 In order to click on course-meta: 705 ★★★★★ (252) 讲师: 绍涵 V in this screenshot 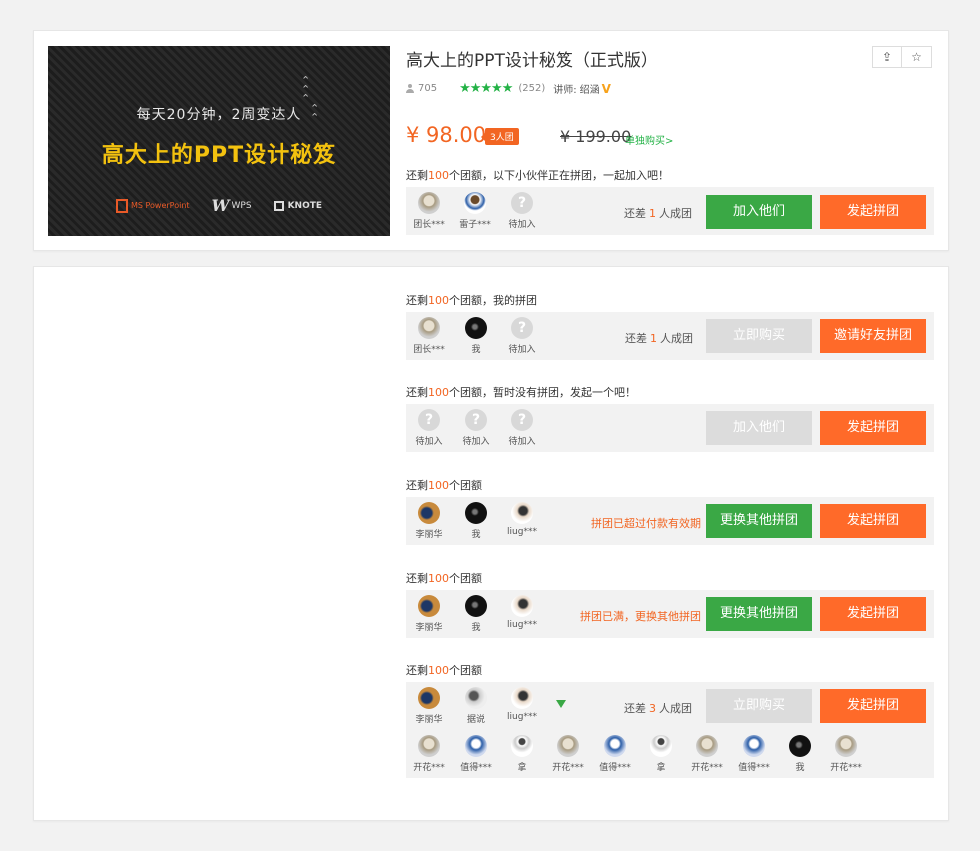, I will do `click(508, 88)`.